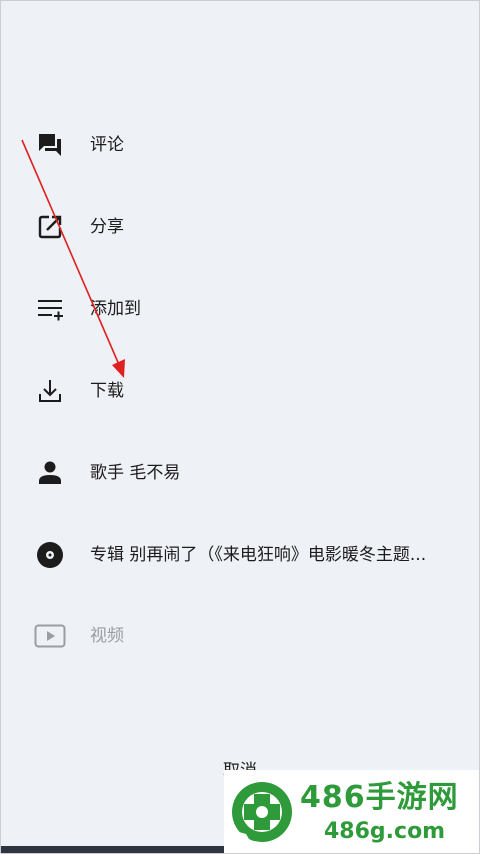  What do you see at coordinates (50, 145) in the screenshot?
I see `comment-icon` at bounding box center [50, 145].